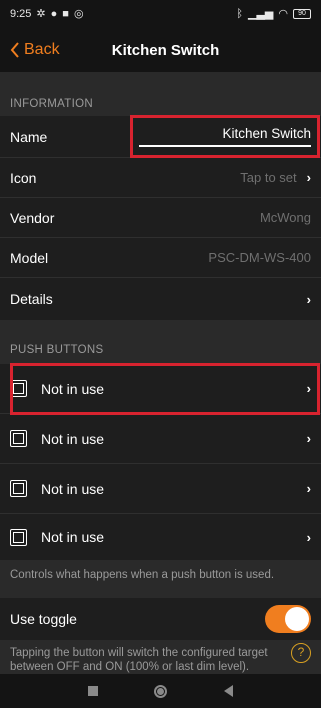 The width and height of the screenshot is (321, 708). I want to click on information-header: INFORMATION, so click(51, 104).